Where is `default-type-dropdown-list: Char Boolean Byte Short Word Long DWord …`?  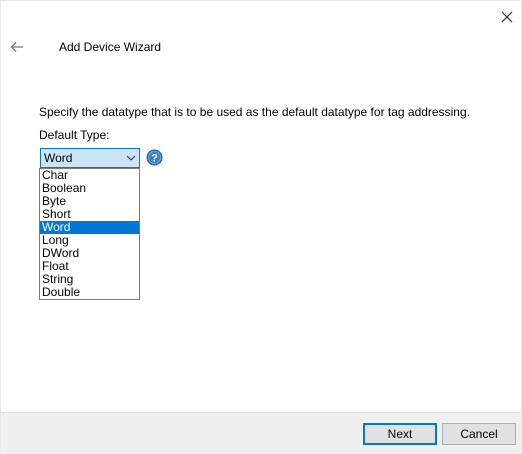
default-type-dropdown-list: Char Boolean Byte Short Word Long DWord … is located at coordinates (89, 234).